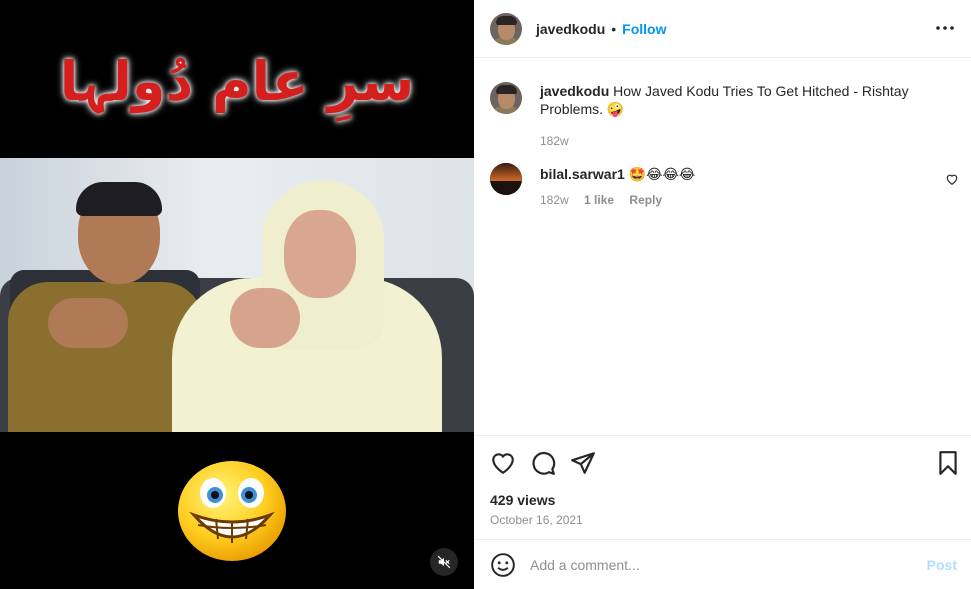 Image resolution: width=971 pixels, height=589 pixels. I want to click on reply-button: Reply, so click(645, 200).